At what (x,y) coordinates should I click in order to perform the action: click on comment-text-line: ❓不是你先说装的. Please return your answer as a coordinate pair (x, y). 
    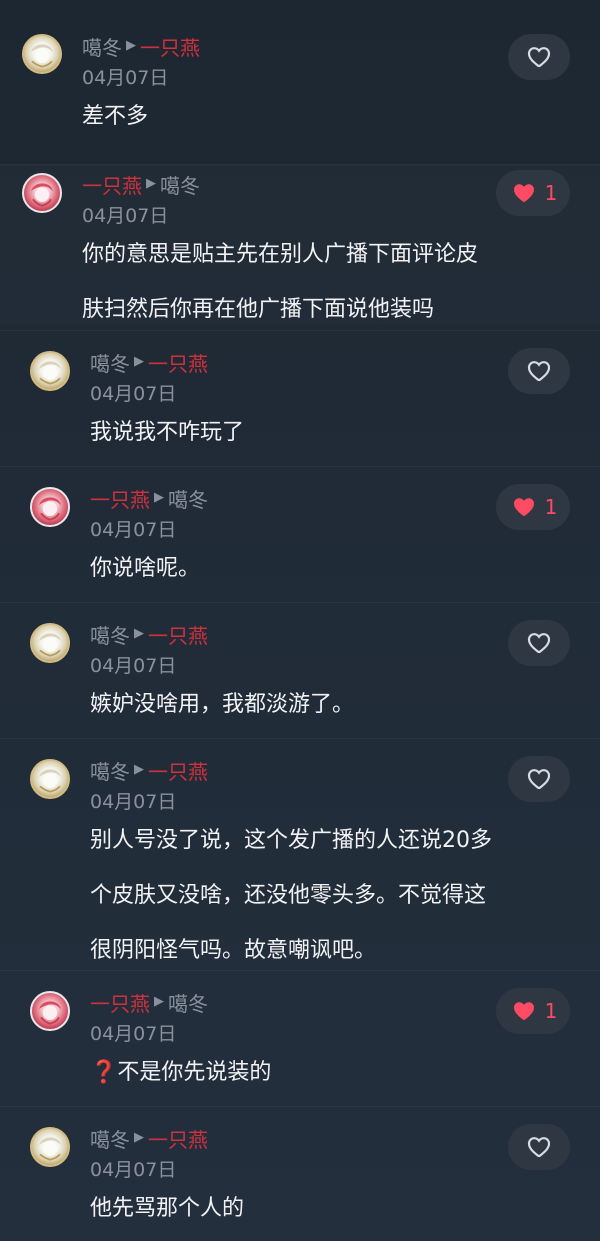
    Looking at the image, I should click on (181, 1072).